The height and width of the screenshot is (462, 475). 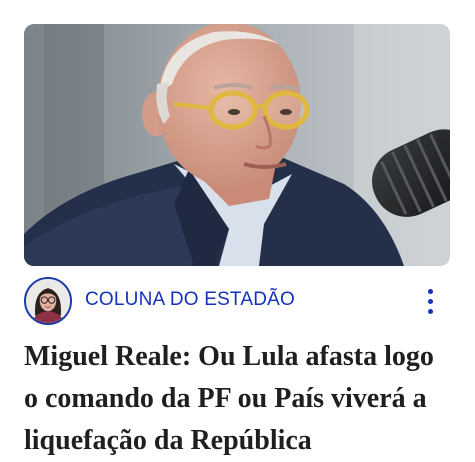 I want to click on author-avatar, so click(x=48, y=301).